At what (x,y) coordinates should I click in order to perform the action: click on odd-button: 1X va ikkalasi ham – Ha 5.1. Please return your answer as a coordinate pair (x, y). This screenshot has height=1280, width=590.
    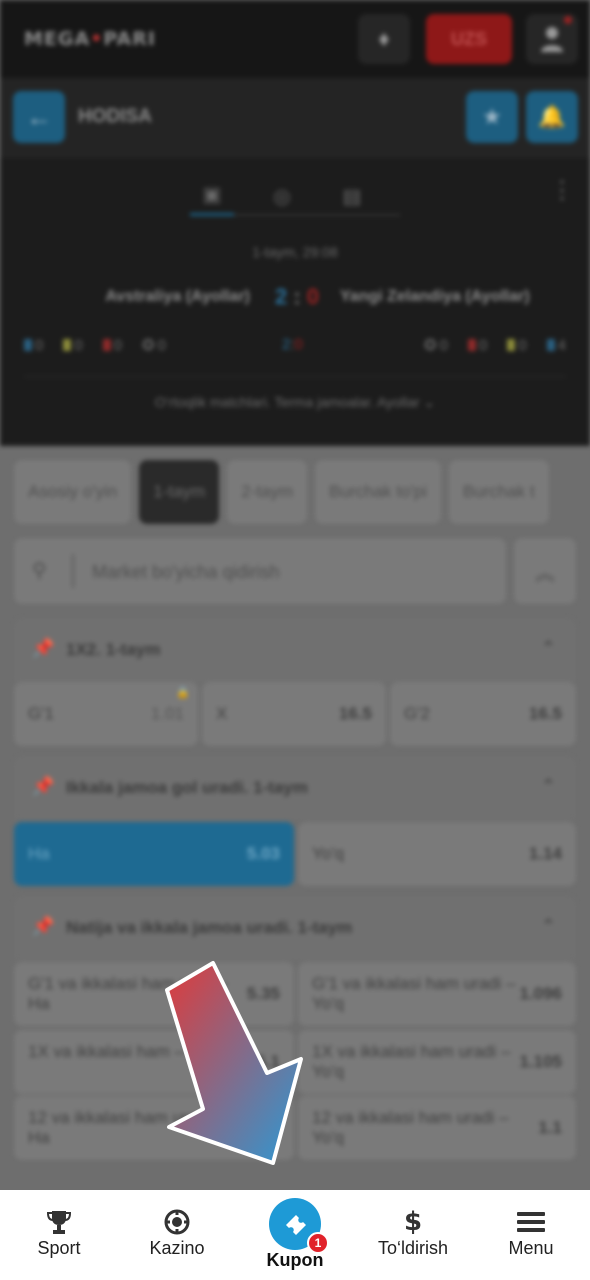
    Looking at the image, I should click on (154, 1062).